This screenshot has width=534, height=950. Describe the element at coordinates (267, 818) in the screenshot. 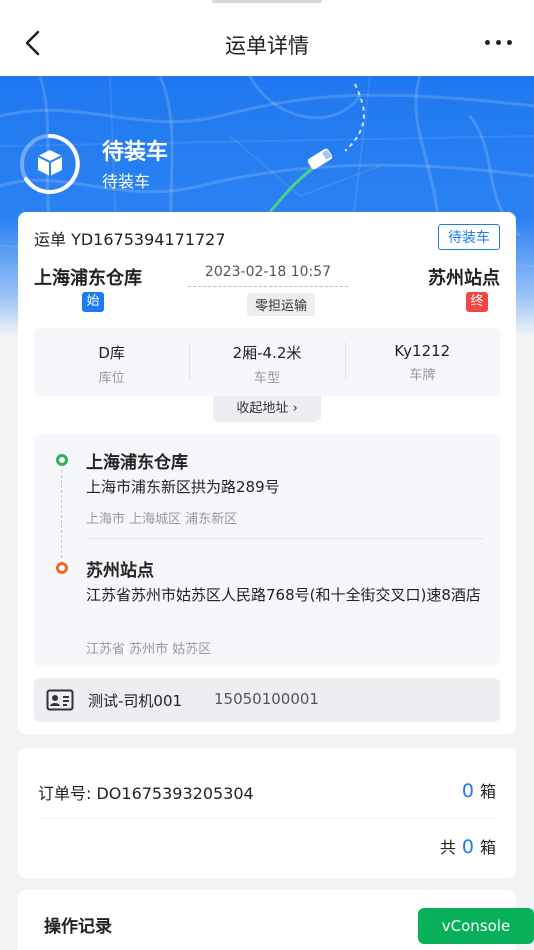

I see `order-divider` at that location.